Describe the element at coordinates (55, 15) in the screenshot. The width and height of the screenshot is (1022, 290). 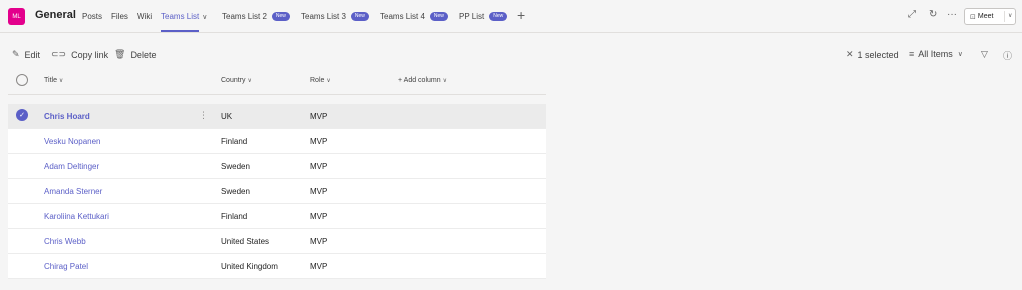
I see `channel-name: General` at that location.